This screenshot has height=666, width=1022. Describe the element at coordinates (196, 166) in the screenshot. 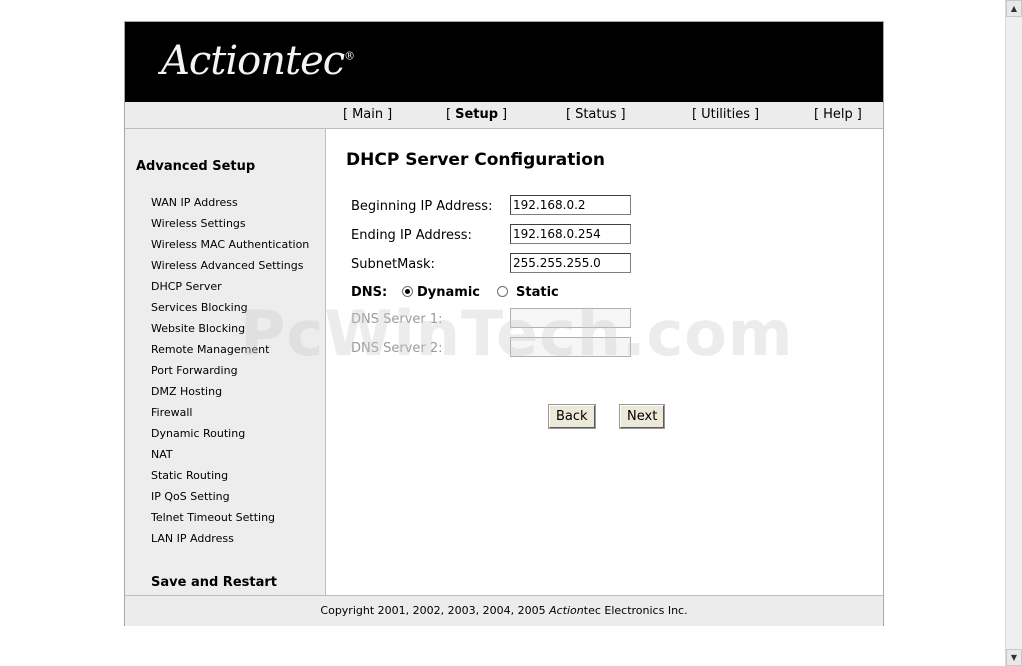

I see `sidebar-title: Advanced Setup` at that location.